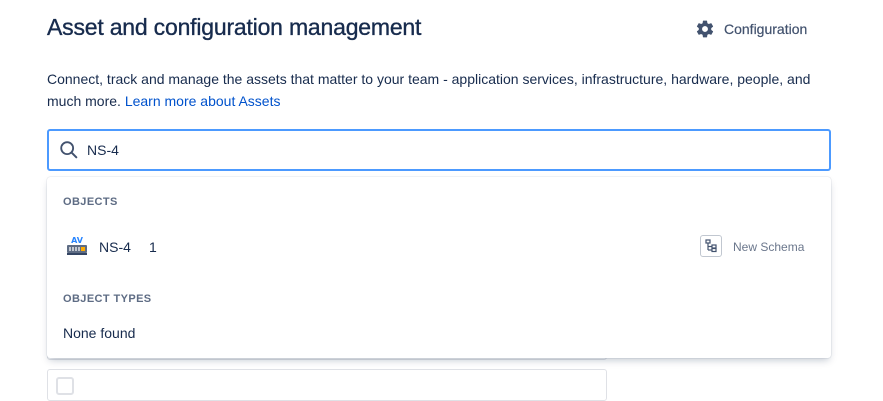 The width and height of the screenshot is (883, 401). Describe the element at coordinates (69, 152) in the screenshot. I see `search-icon` at that location.